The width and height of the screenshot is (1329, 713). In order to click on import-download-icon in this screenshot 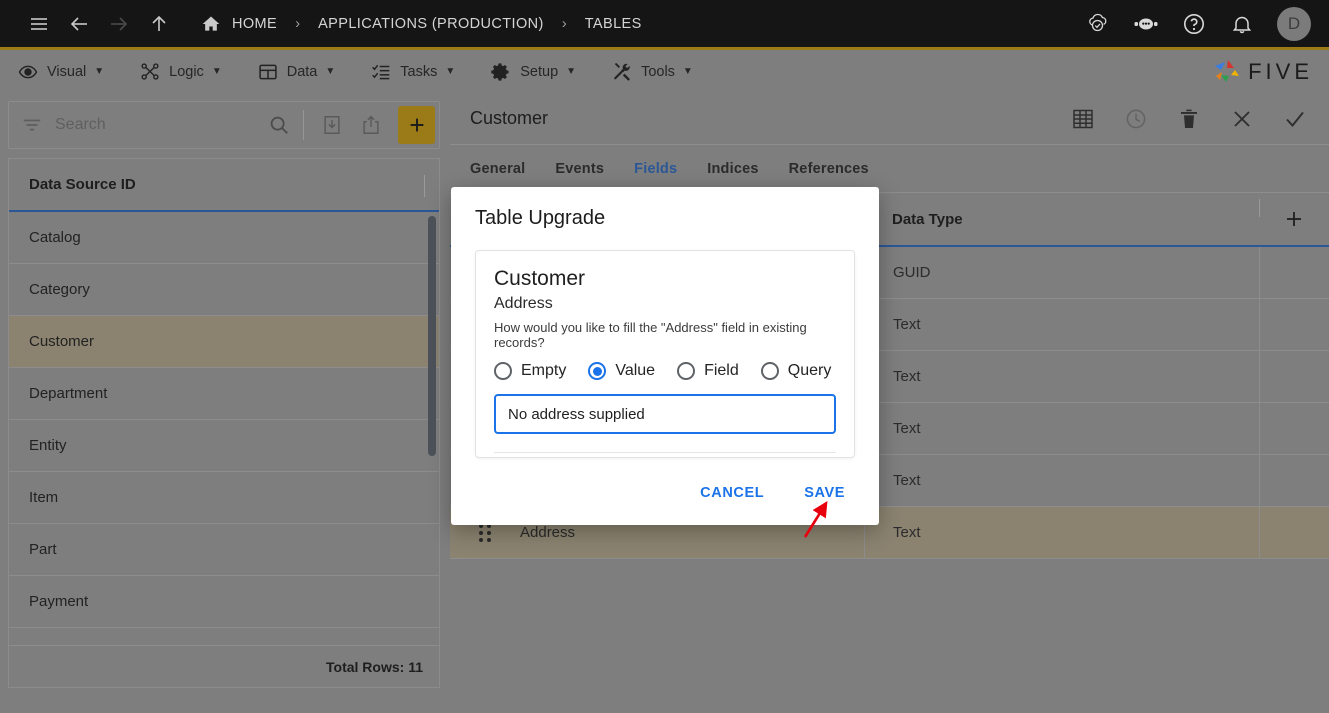, I will do `click(331, 125)`.